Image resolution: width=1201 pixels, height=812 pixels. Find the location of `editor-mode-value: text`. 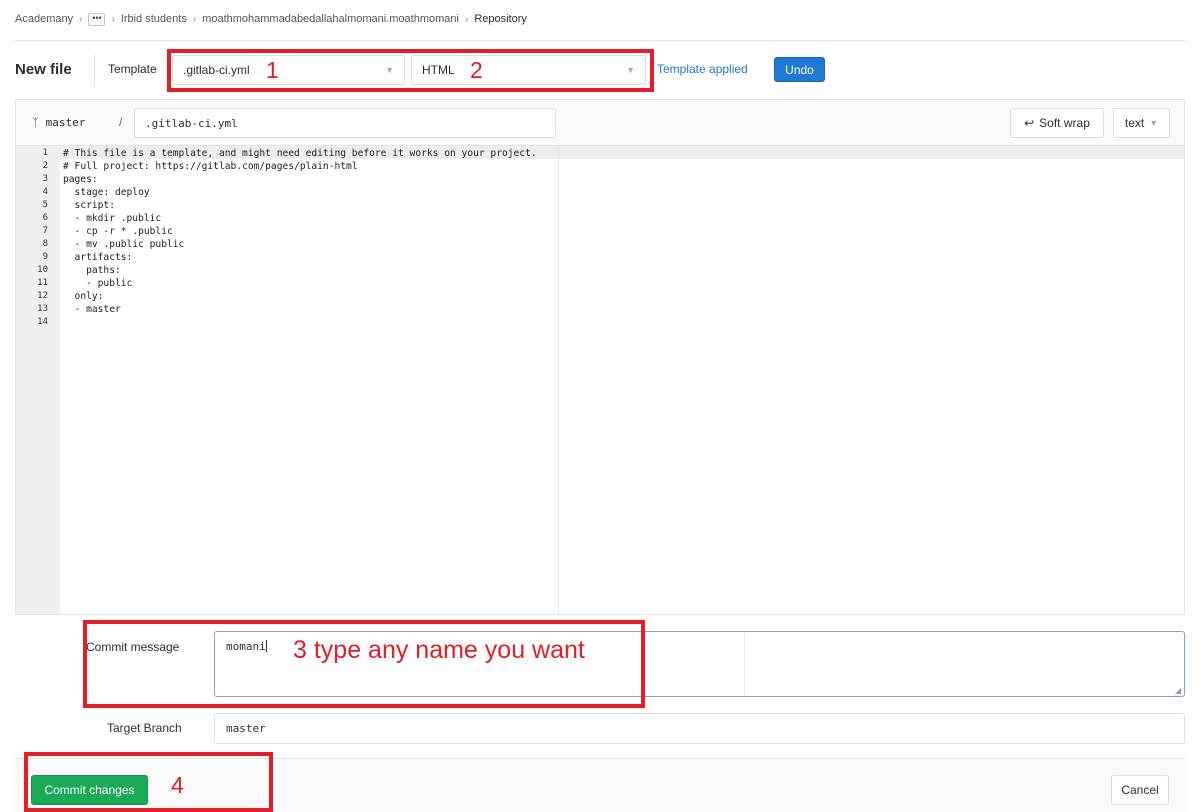

editor-mode-value: text is located at coordinates (1134, 123).